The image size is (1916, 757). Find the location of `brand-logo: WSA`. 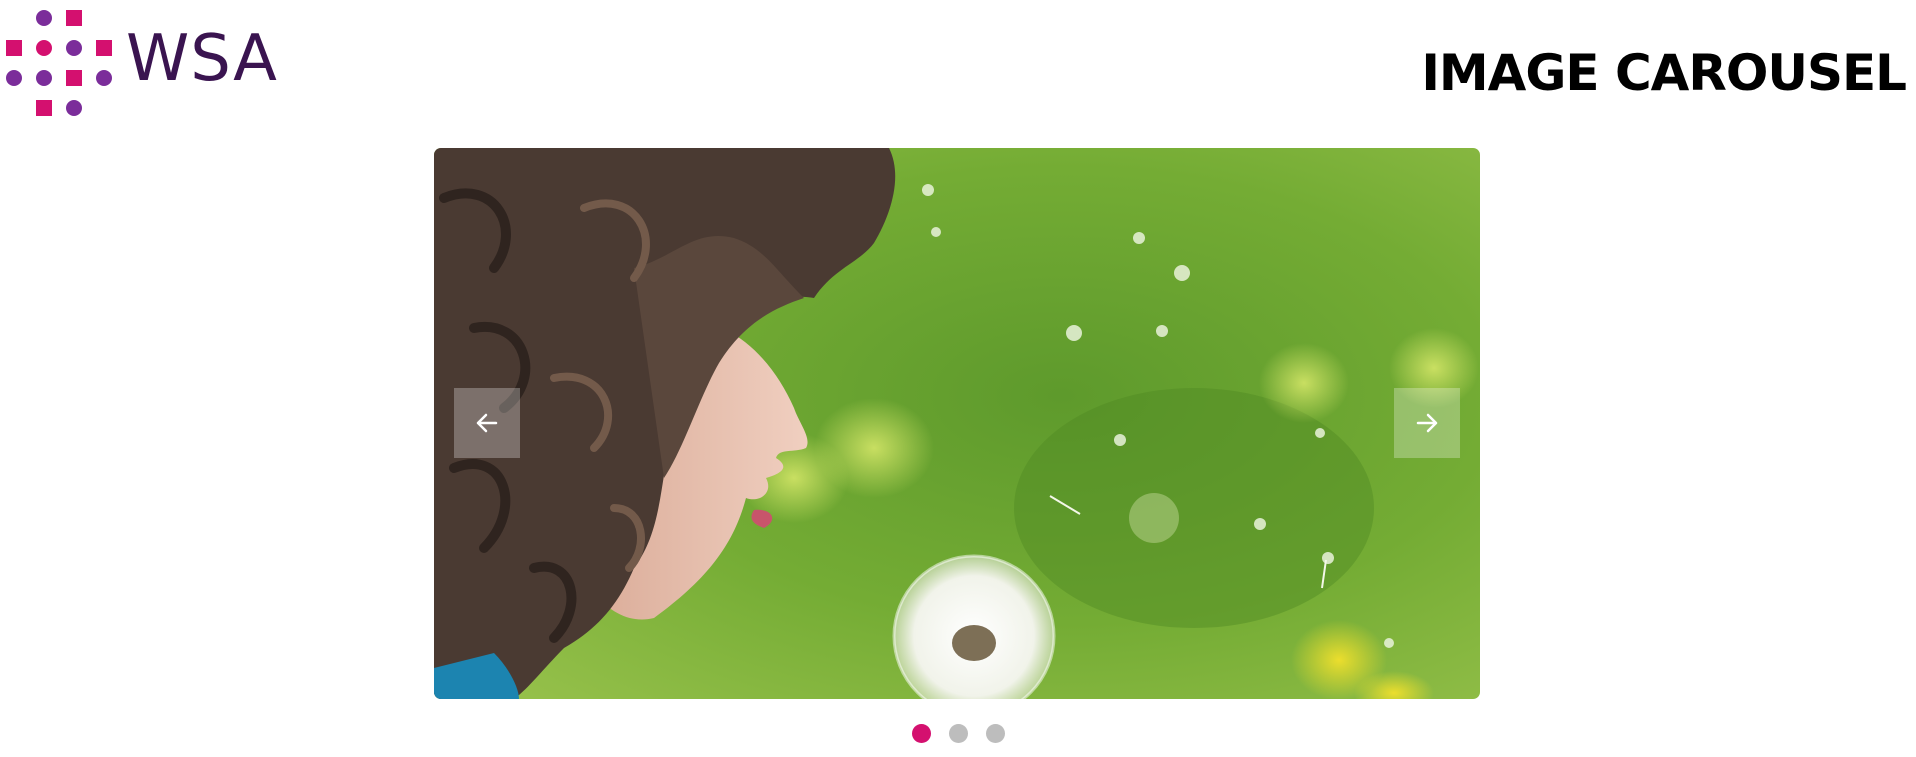

brand-logo: WSA is located at coordinates (142, 63).